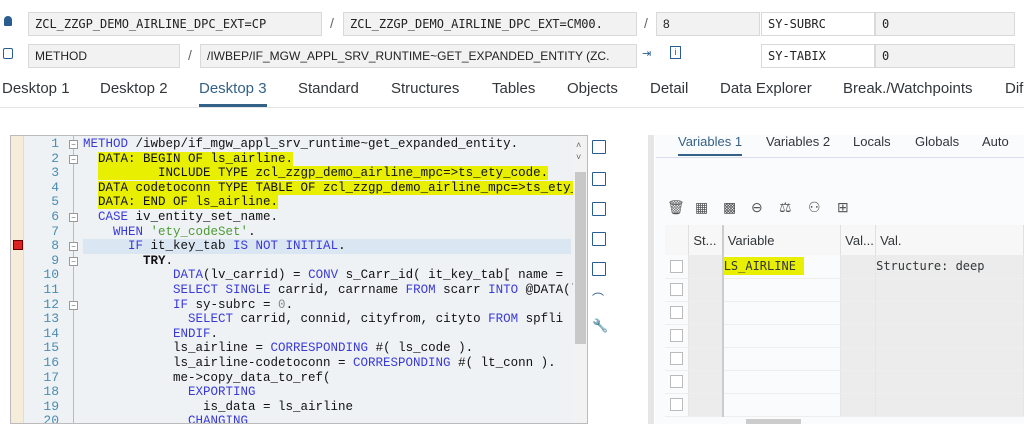 The image size is (1024, 424). Describe the element at coordinates (1014, 88) in the screenshot. I see `tab-diff: Dif` at that location.